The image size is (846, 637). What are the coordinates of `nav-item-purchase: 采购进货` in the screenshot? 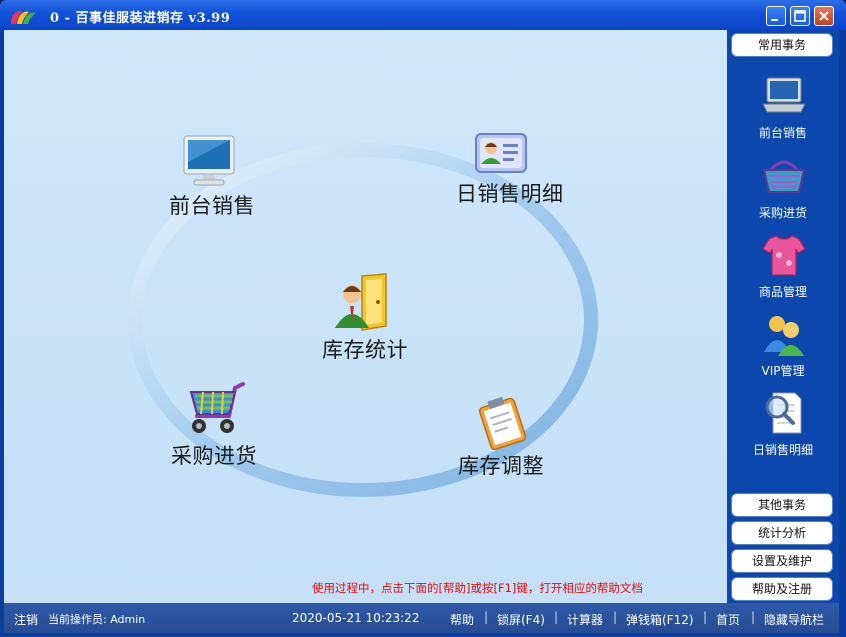 It's located at (783, 192).